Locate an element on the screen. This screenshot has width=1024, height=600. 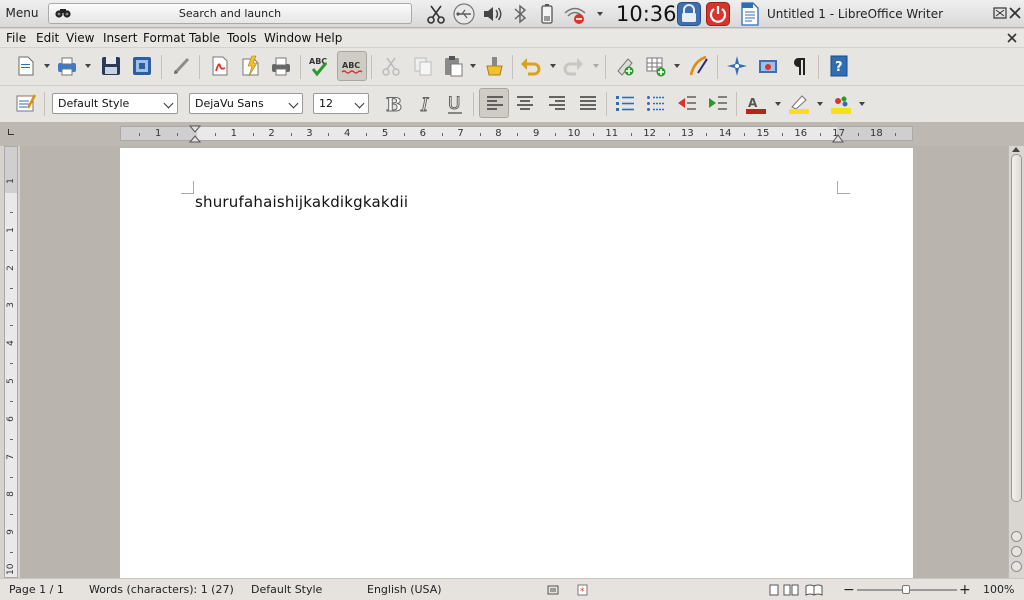
panel-clock: 10:36 is located at coordinates (646, 14).